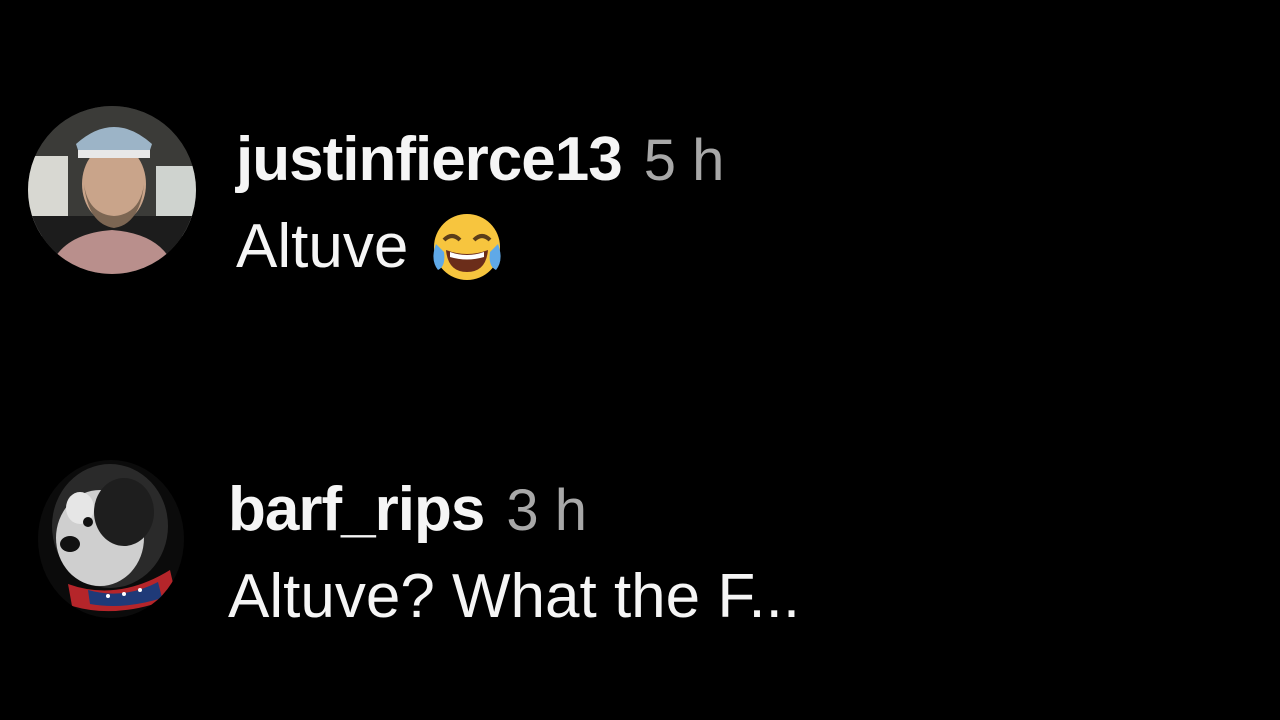 This screenshot has width=1280, height=720. I want to click on comment-header: barf_rips 3 h, so click(514, 510).